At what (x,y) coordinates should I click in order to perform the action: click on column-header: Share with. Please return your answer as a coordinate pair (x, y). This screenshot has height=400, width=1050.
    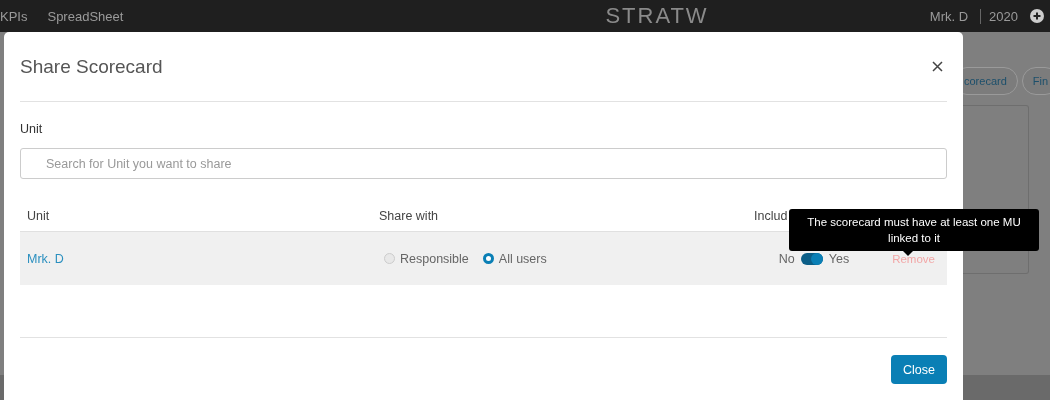
    Looking at the image, I should click on (409, 216).